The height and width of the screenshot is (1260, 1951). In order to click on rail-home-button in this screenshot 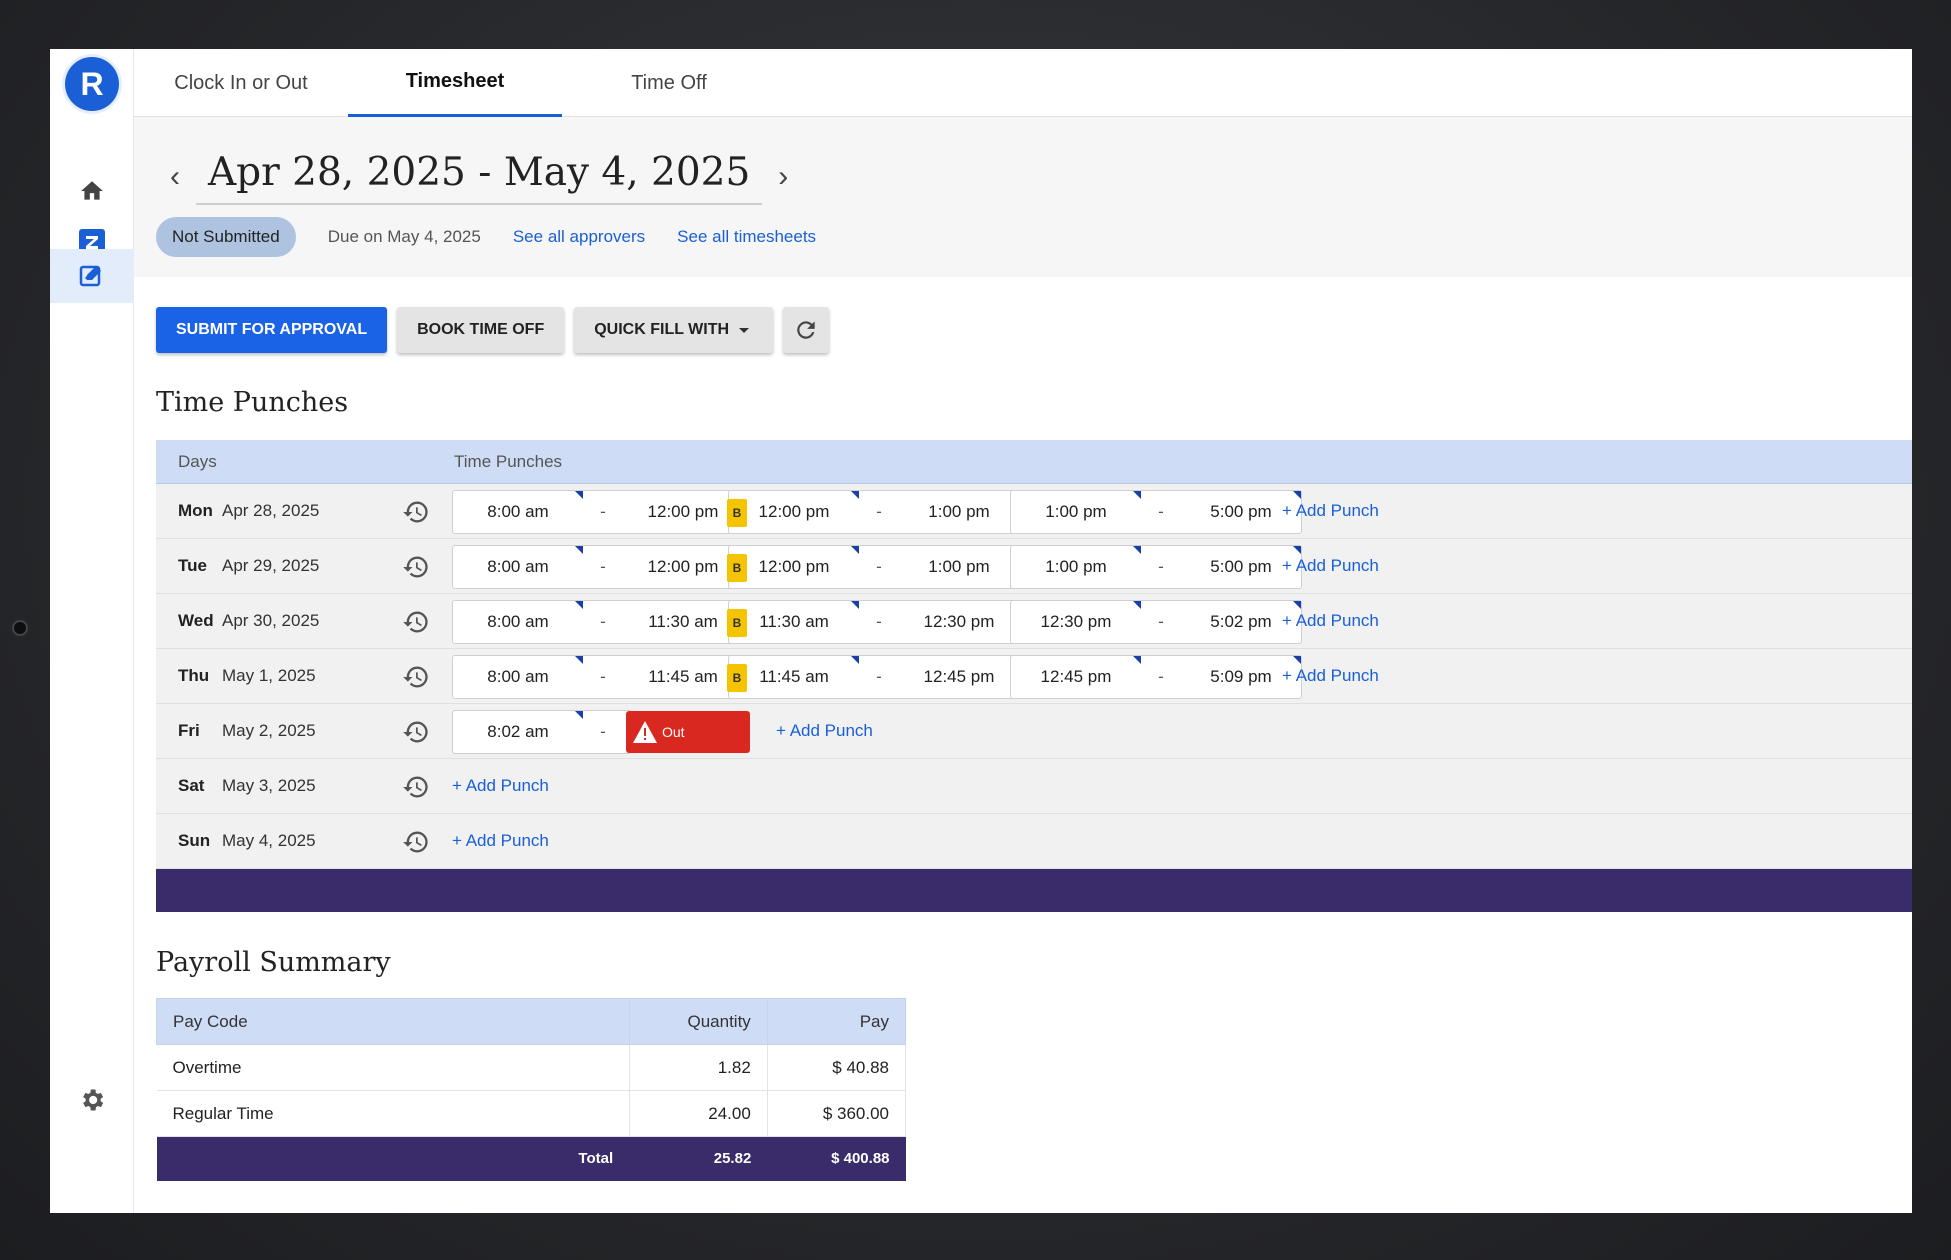, I will do `click(92, 191)`.